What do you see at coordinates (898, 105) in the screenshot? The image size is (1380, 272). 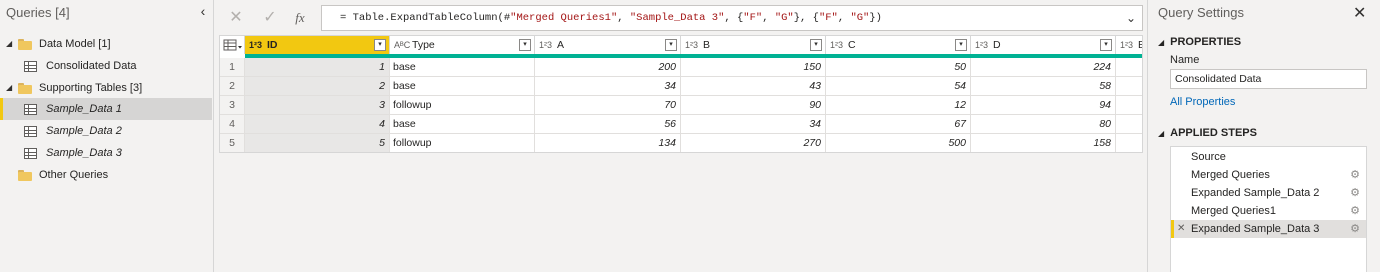 I see `table-cell: 12` at bounding box center [898, 105].